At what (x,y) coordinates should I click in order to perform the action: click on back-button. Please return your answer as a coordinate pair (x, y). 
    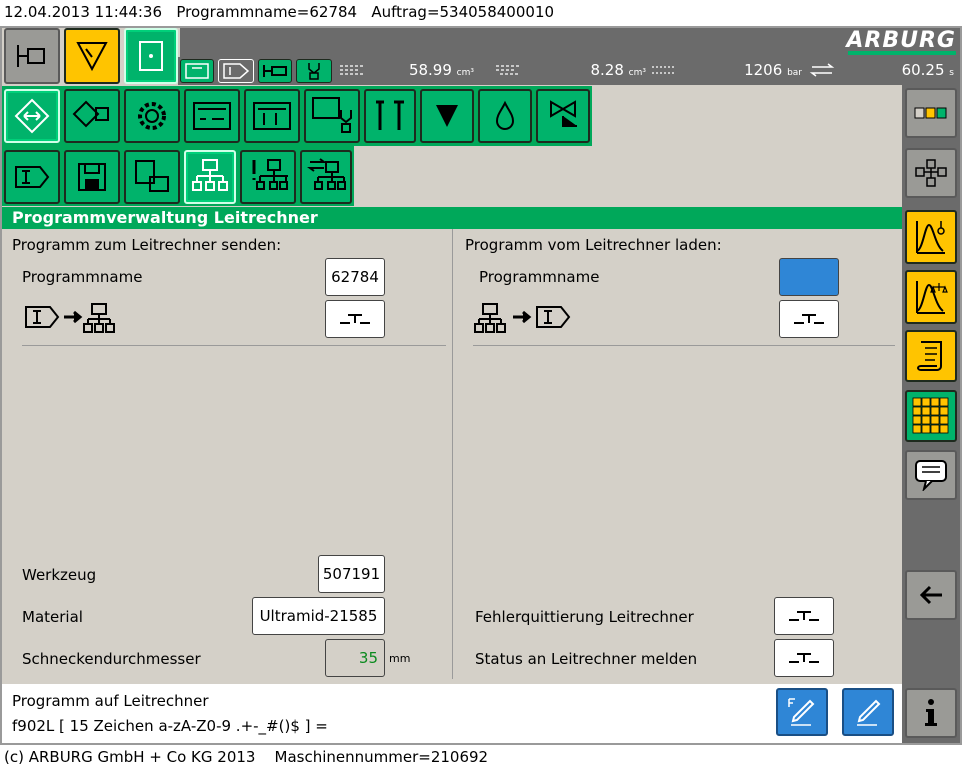
    Looking at the image, I should click on (931, 595).